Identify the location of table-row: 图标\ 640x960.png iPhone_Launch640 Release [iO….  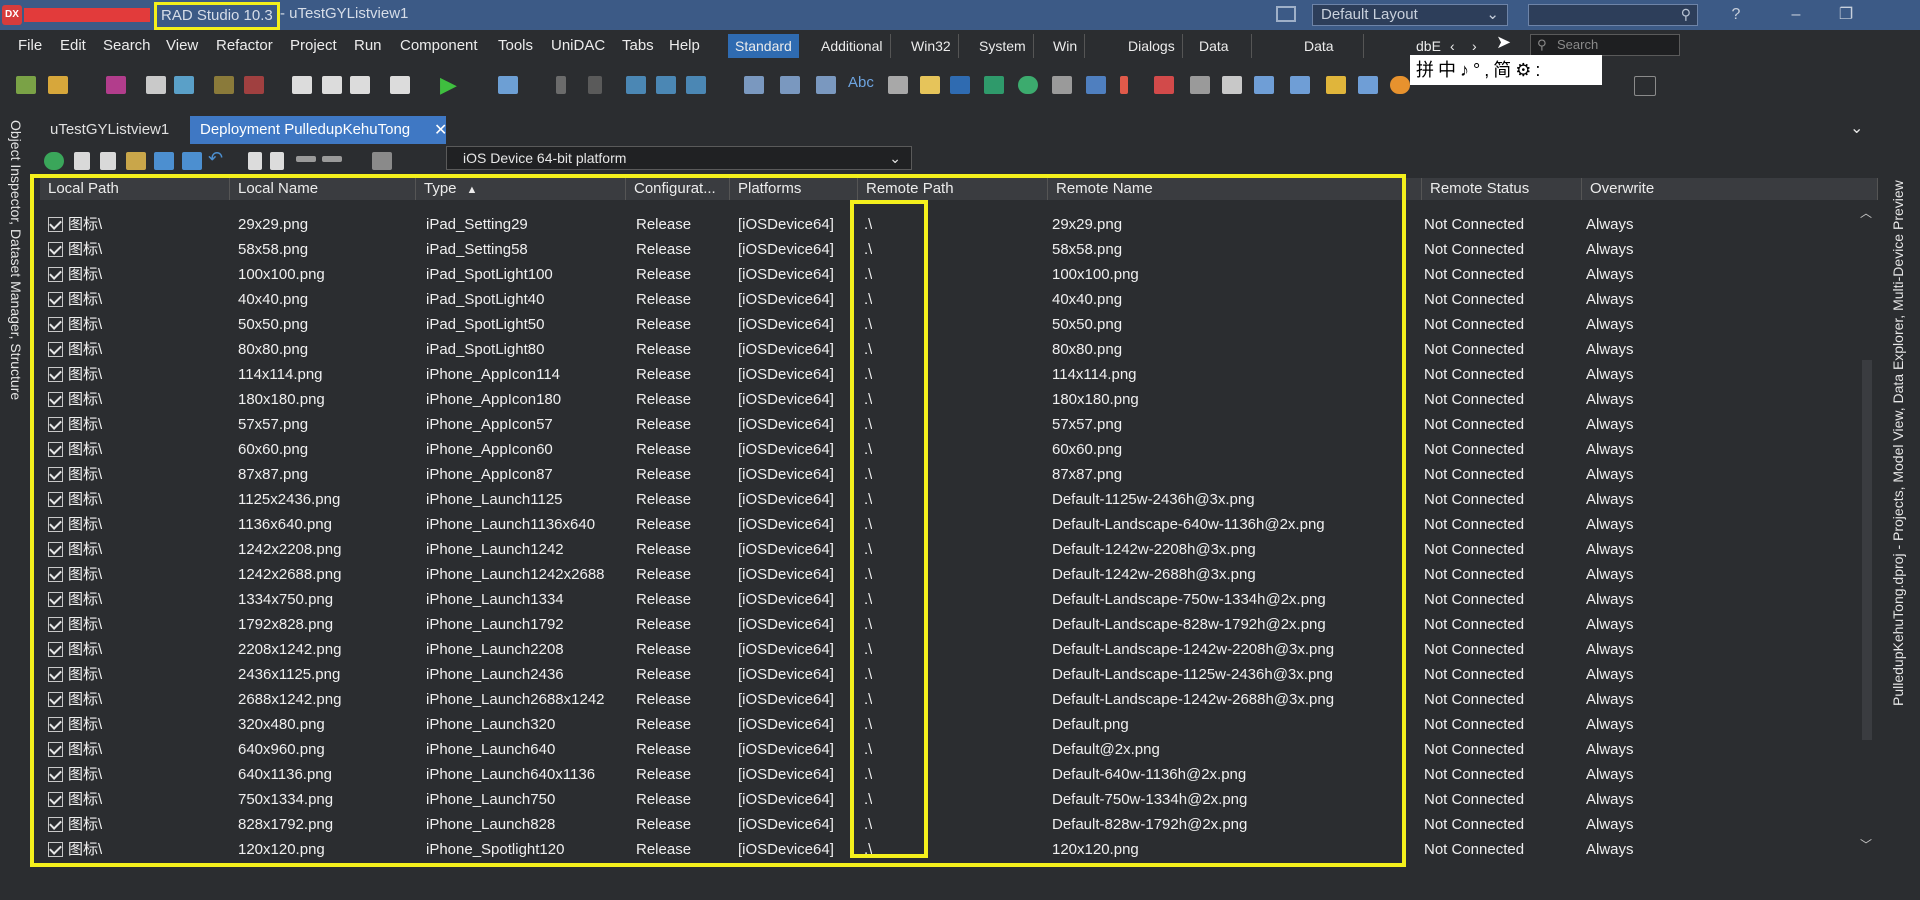
(959, 749).